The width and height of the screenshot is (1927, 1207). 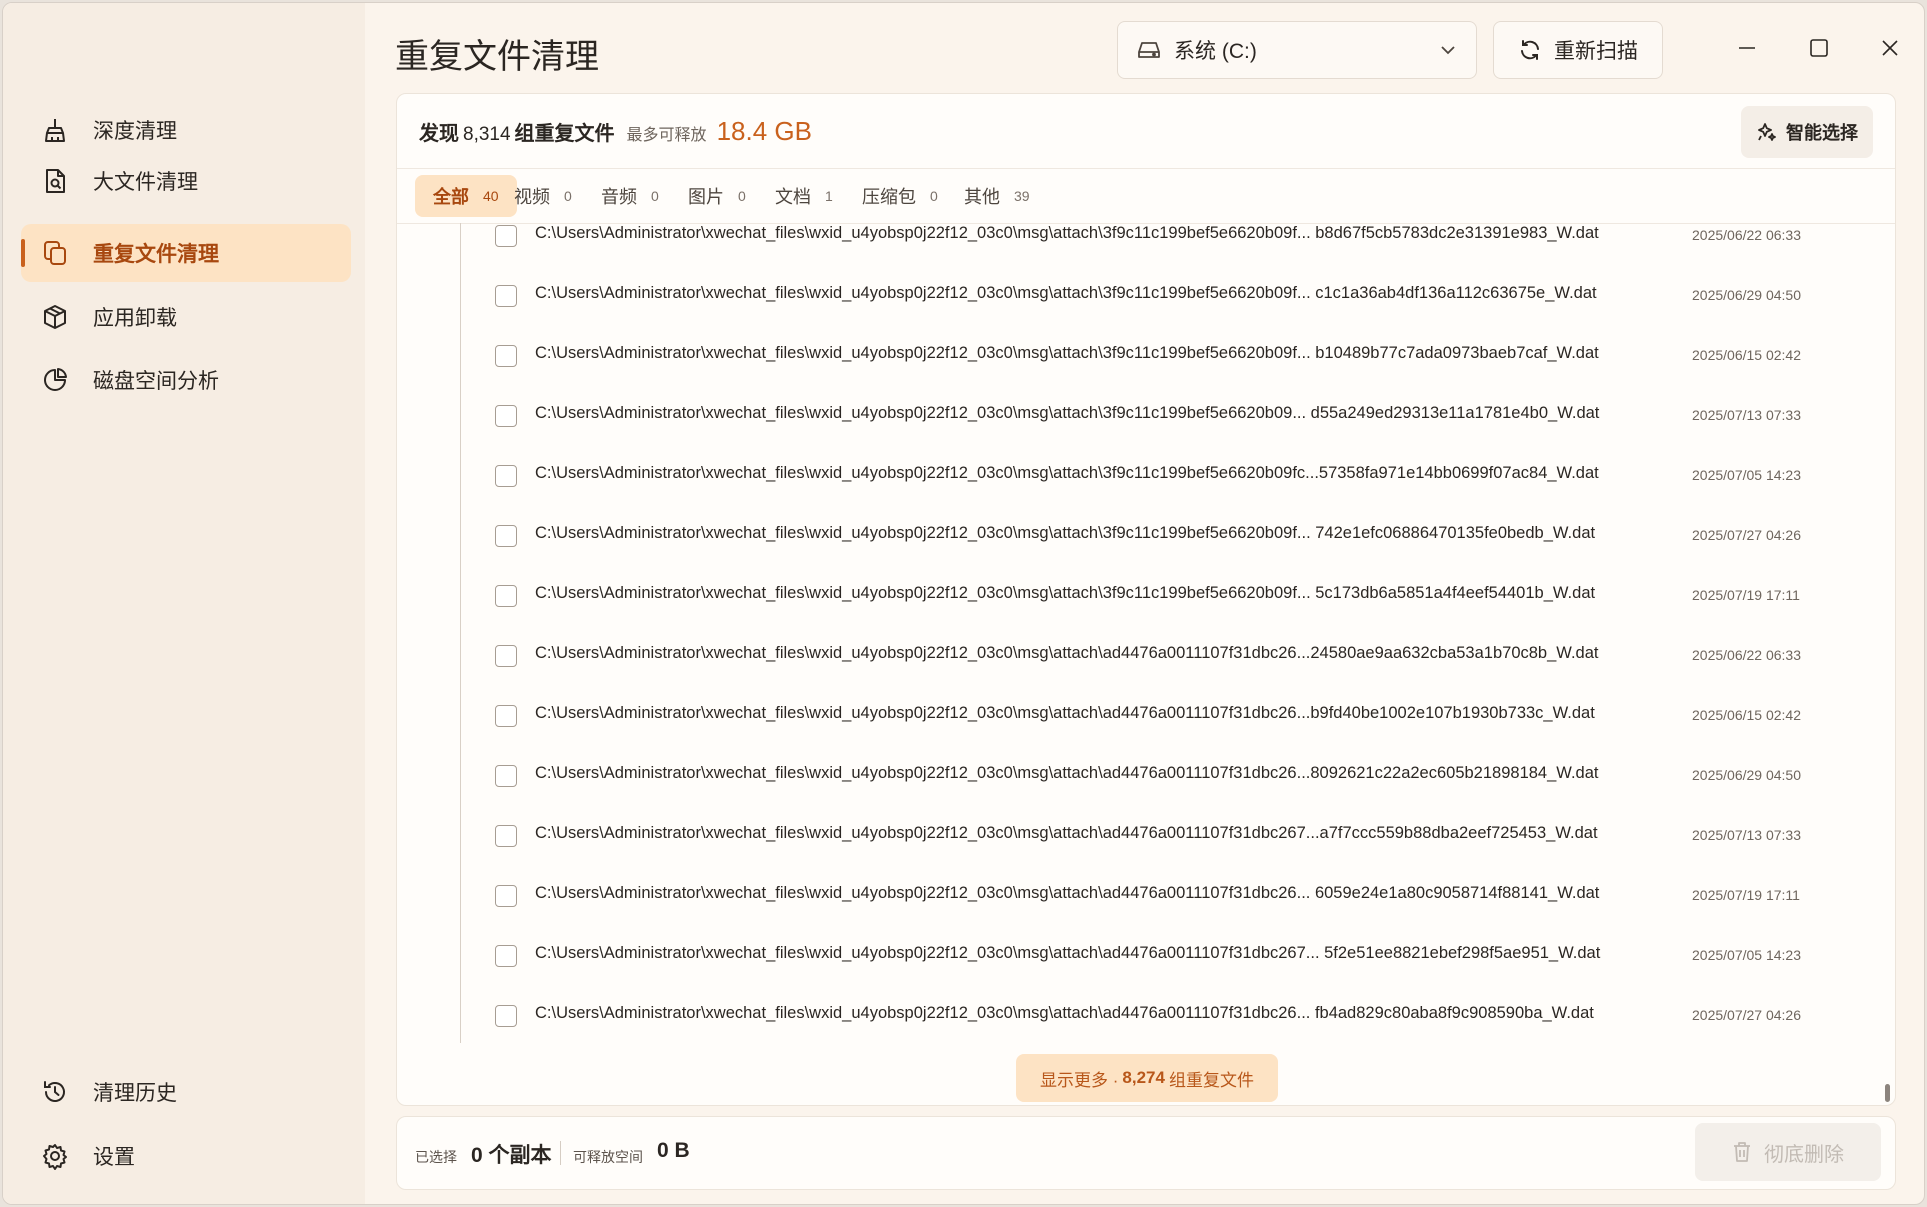 I want to click on scrollbar-thumb, so click(x=1887, y=1093).